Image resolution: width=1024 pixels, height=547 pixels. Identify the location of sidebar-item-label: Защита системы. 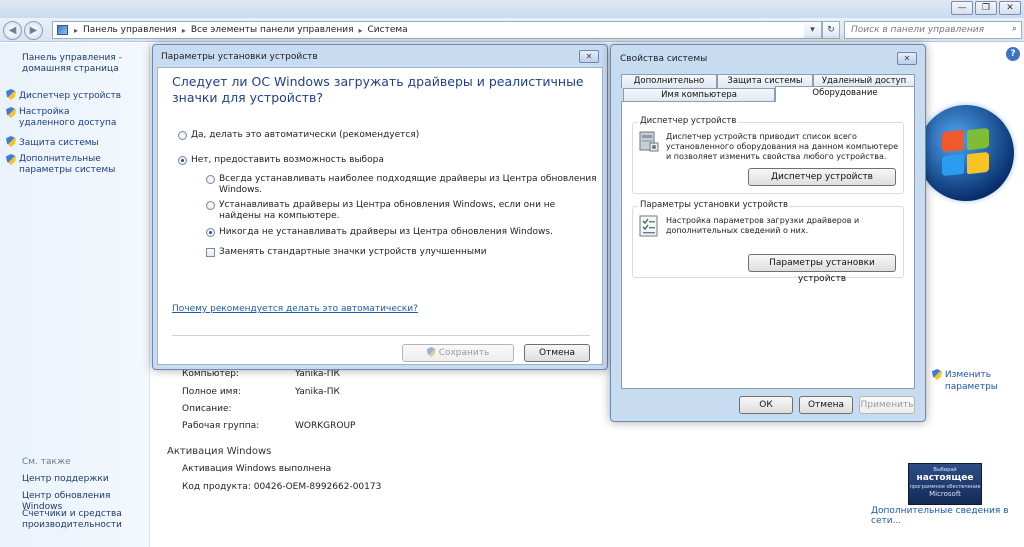
(59, 143).